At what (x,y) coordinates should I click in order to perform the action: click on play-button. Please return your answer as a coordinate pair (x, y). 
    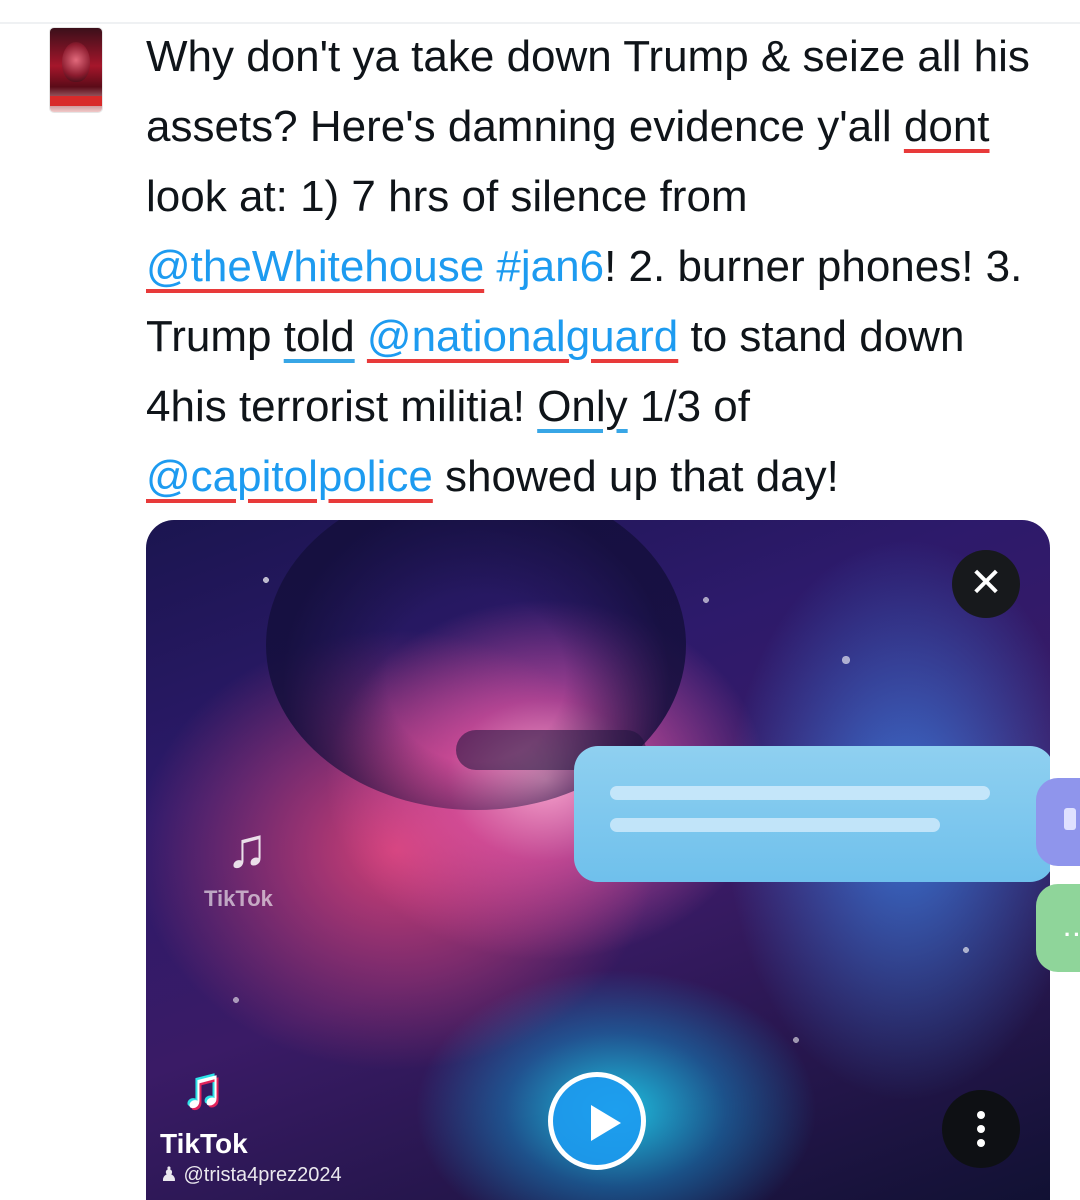
    Looking at the image, I should click on (597, 1121).